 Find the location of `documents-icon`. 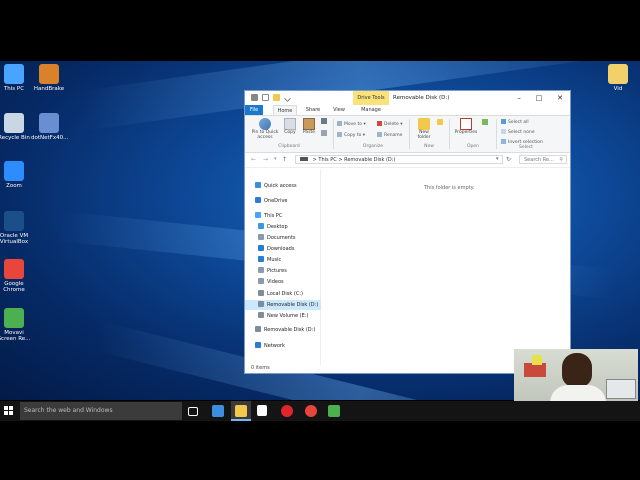

documents-icon is located at coordinates (261, 237).